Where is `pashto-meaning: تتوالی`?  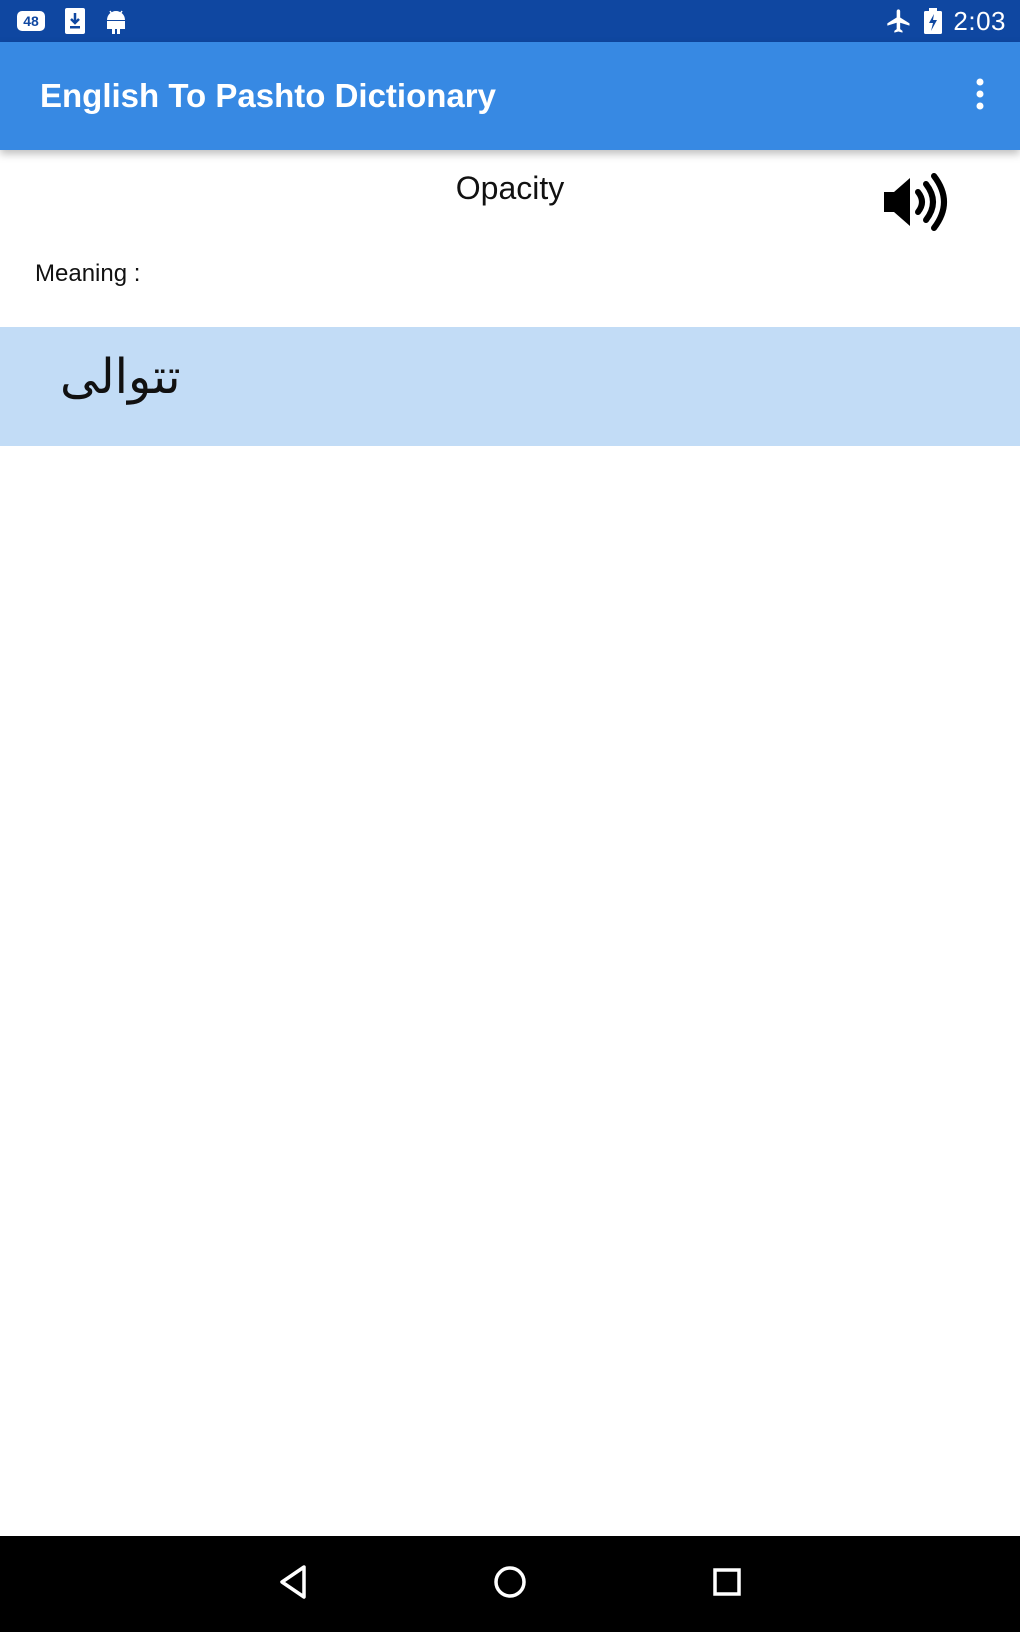
pashto-meaning: تتوالی is located at coordinates (120, 377).